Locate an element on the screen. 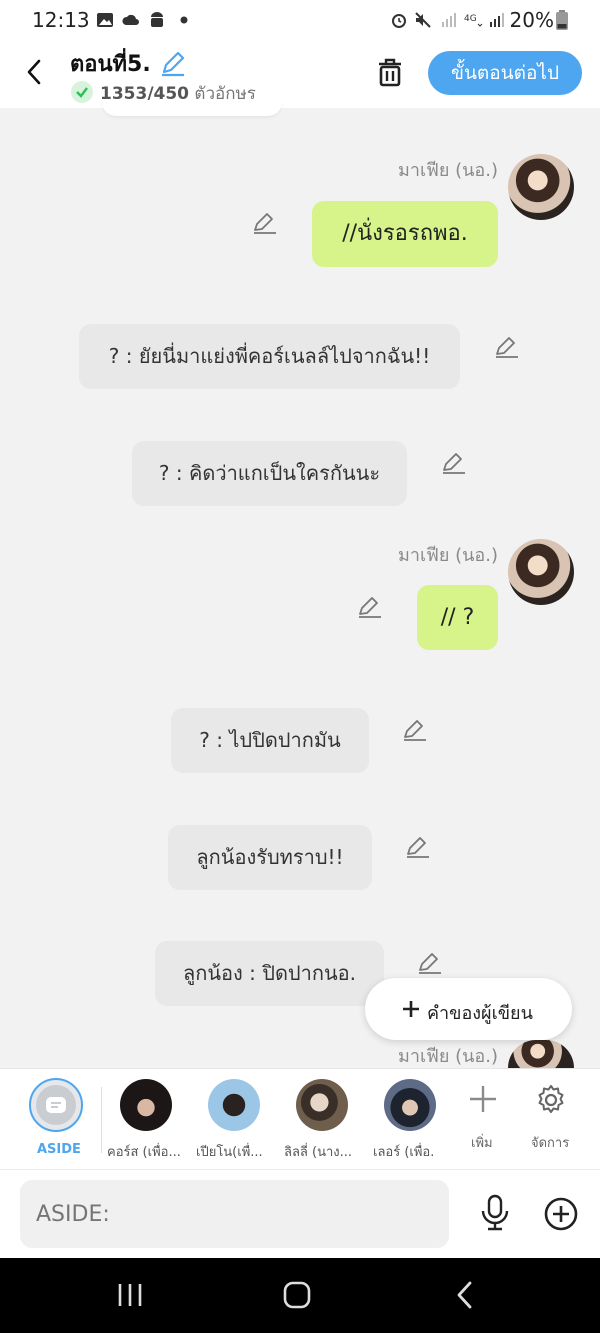  gallery-icon is located at coordinates (105, 20).